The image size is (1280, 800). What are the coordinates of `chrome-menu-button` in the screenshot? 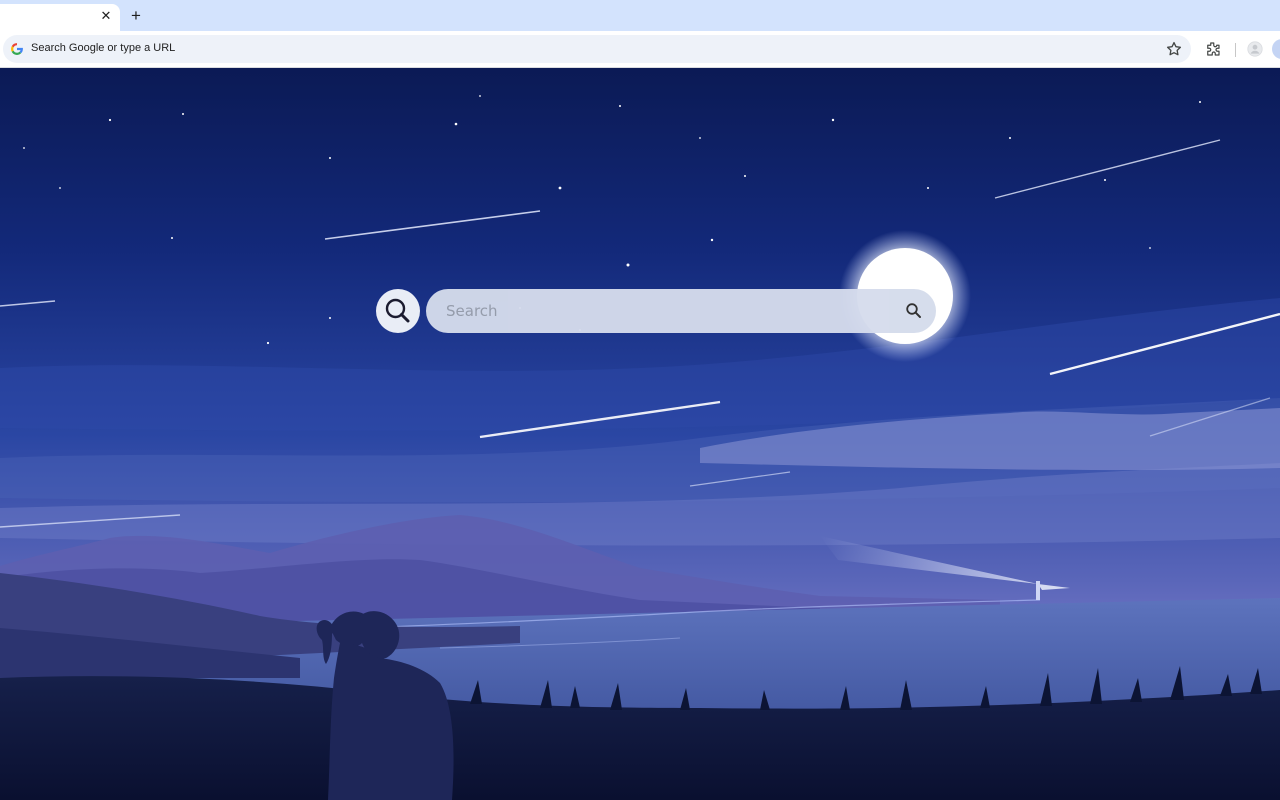 It's located at (1276, 49).